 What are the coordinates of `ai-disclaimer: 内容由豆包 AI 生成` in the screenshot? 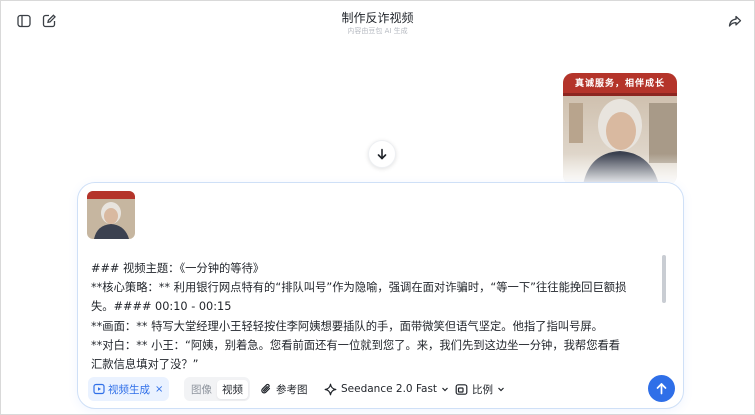 It's located at (377, 31).